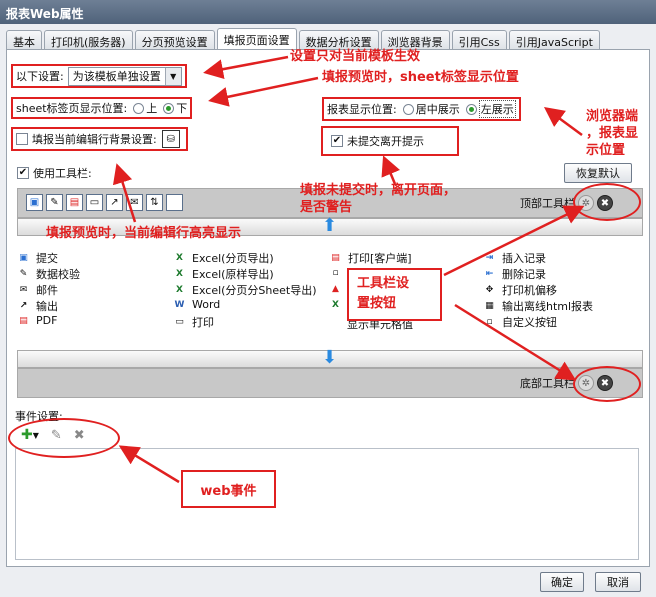 Image resolution: width=656 pixels, height=597 pixels. Describe the element at coordinates (116, 76) in the screenshot. I see `scope-select-value: 为该模板单独设置` at that location.